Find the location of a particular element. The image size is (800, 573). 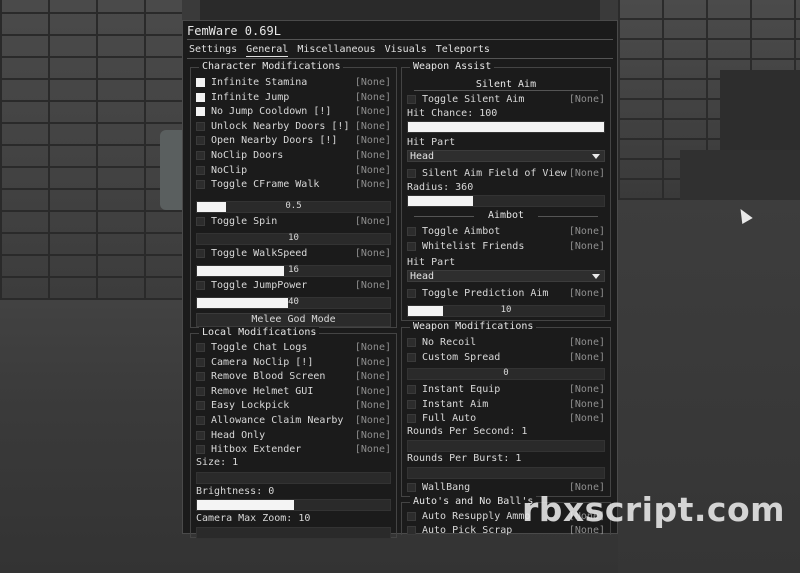

tab-teleports: Teleports is located at coordinates (463, 50).